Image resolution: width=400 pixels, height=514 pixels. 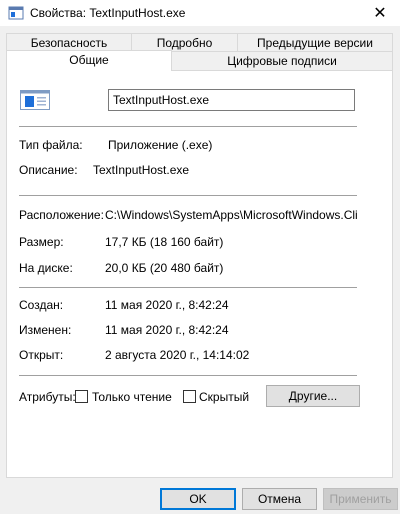 I want to click on cancel-button: Отмена, so click(x=279, y=499).